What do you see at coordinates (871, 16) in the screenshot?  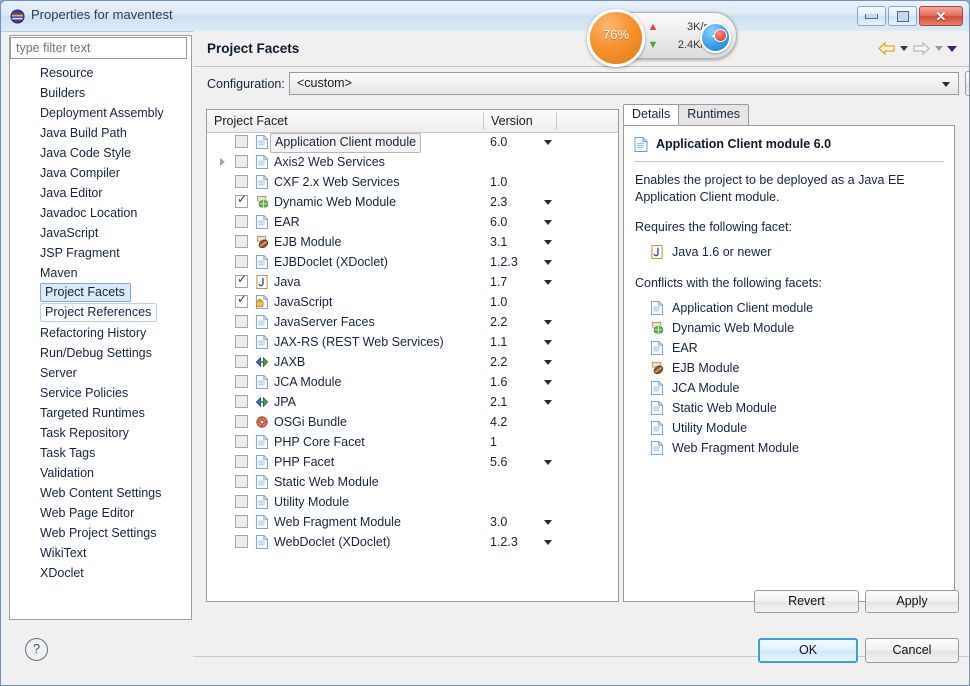 I see `minimize-button` at bounding box center [871, 16].